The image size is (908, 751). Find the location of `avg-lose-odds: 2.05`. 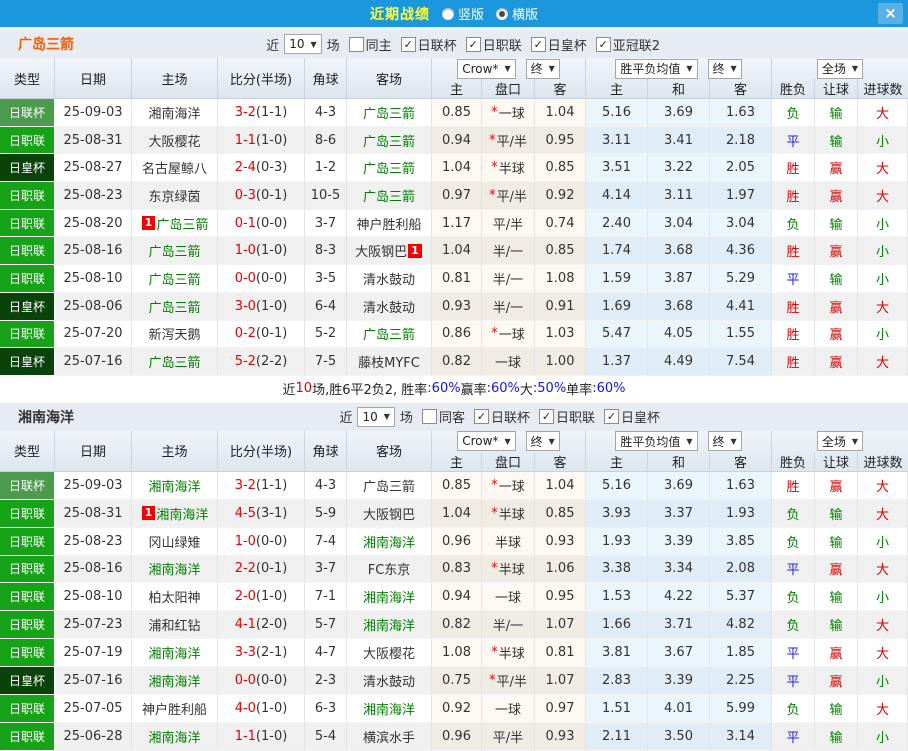

avg-lose-odds: 2.05 is located at coordinates (741, 168).